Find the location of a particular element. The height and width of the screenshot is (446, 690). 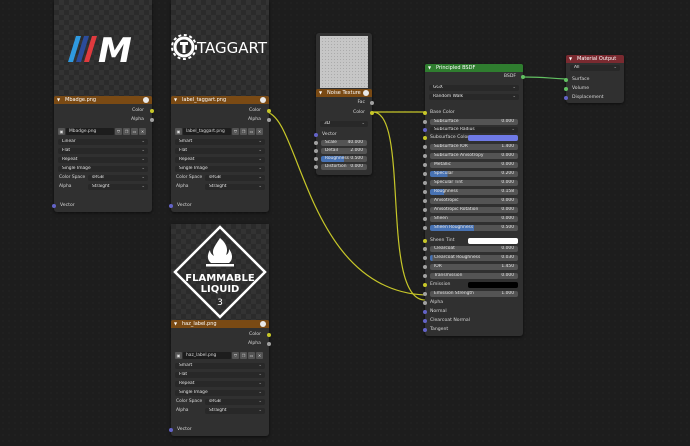

node-header: ▼ Mbadge.png is located at coordinates (103, 100).